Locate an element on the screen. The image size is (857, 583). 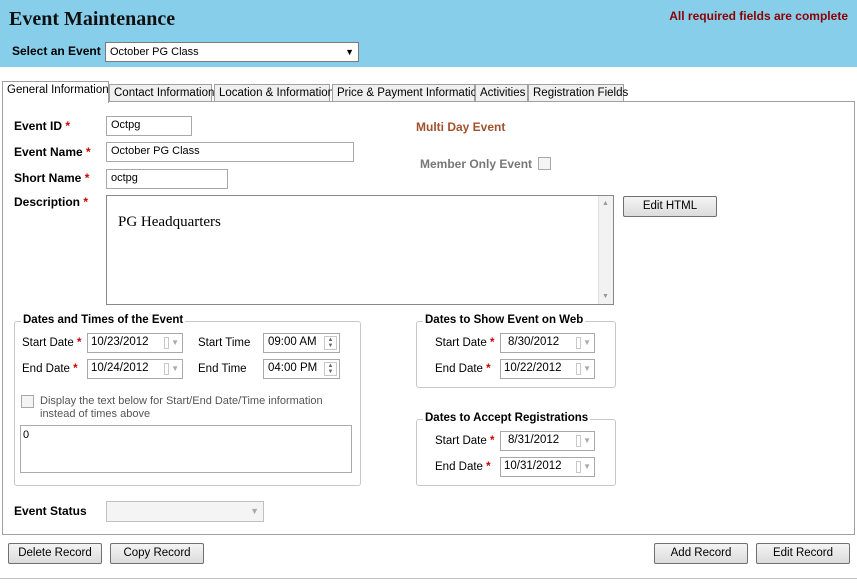
description-scrollbar: ▲ ▼ is located at coordinates (605, 250).